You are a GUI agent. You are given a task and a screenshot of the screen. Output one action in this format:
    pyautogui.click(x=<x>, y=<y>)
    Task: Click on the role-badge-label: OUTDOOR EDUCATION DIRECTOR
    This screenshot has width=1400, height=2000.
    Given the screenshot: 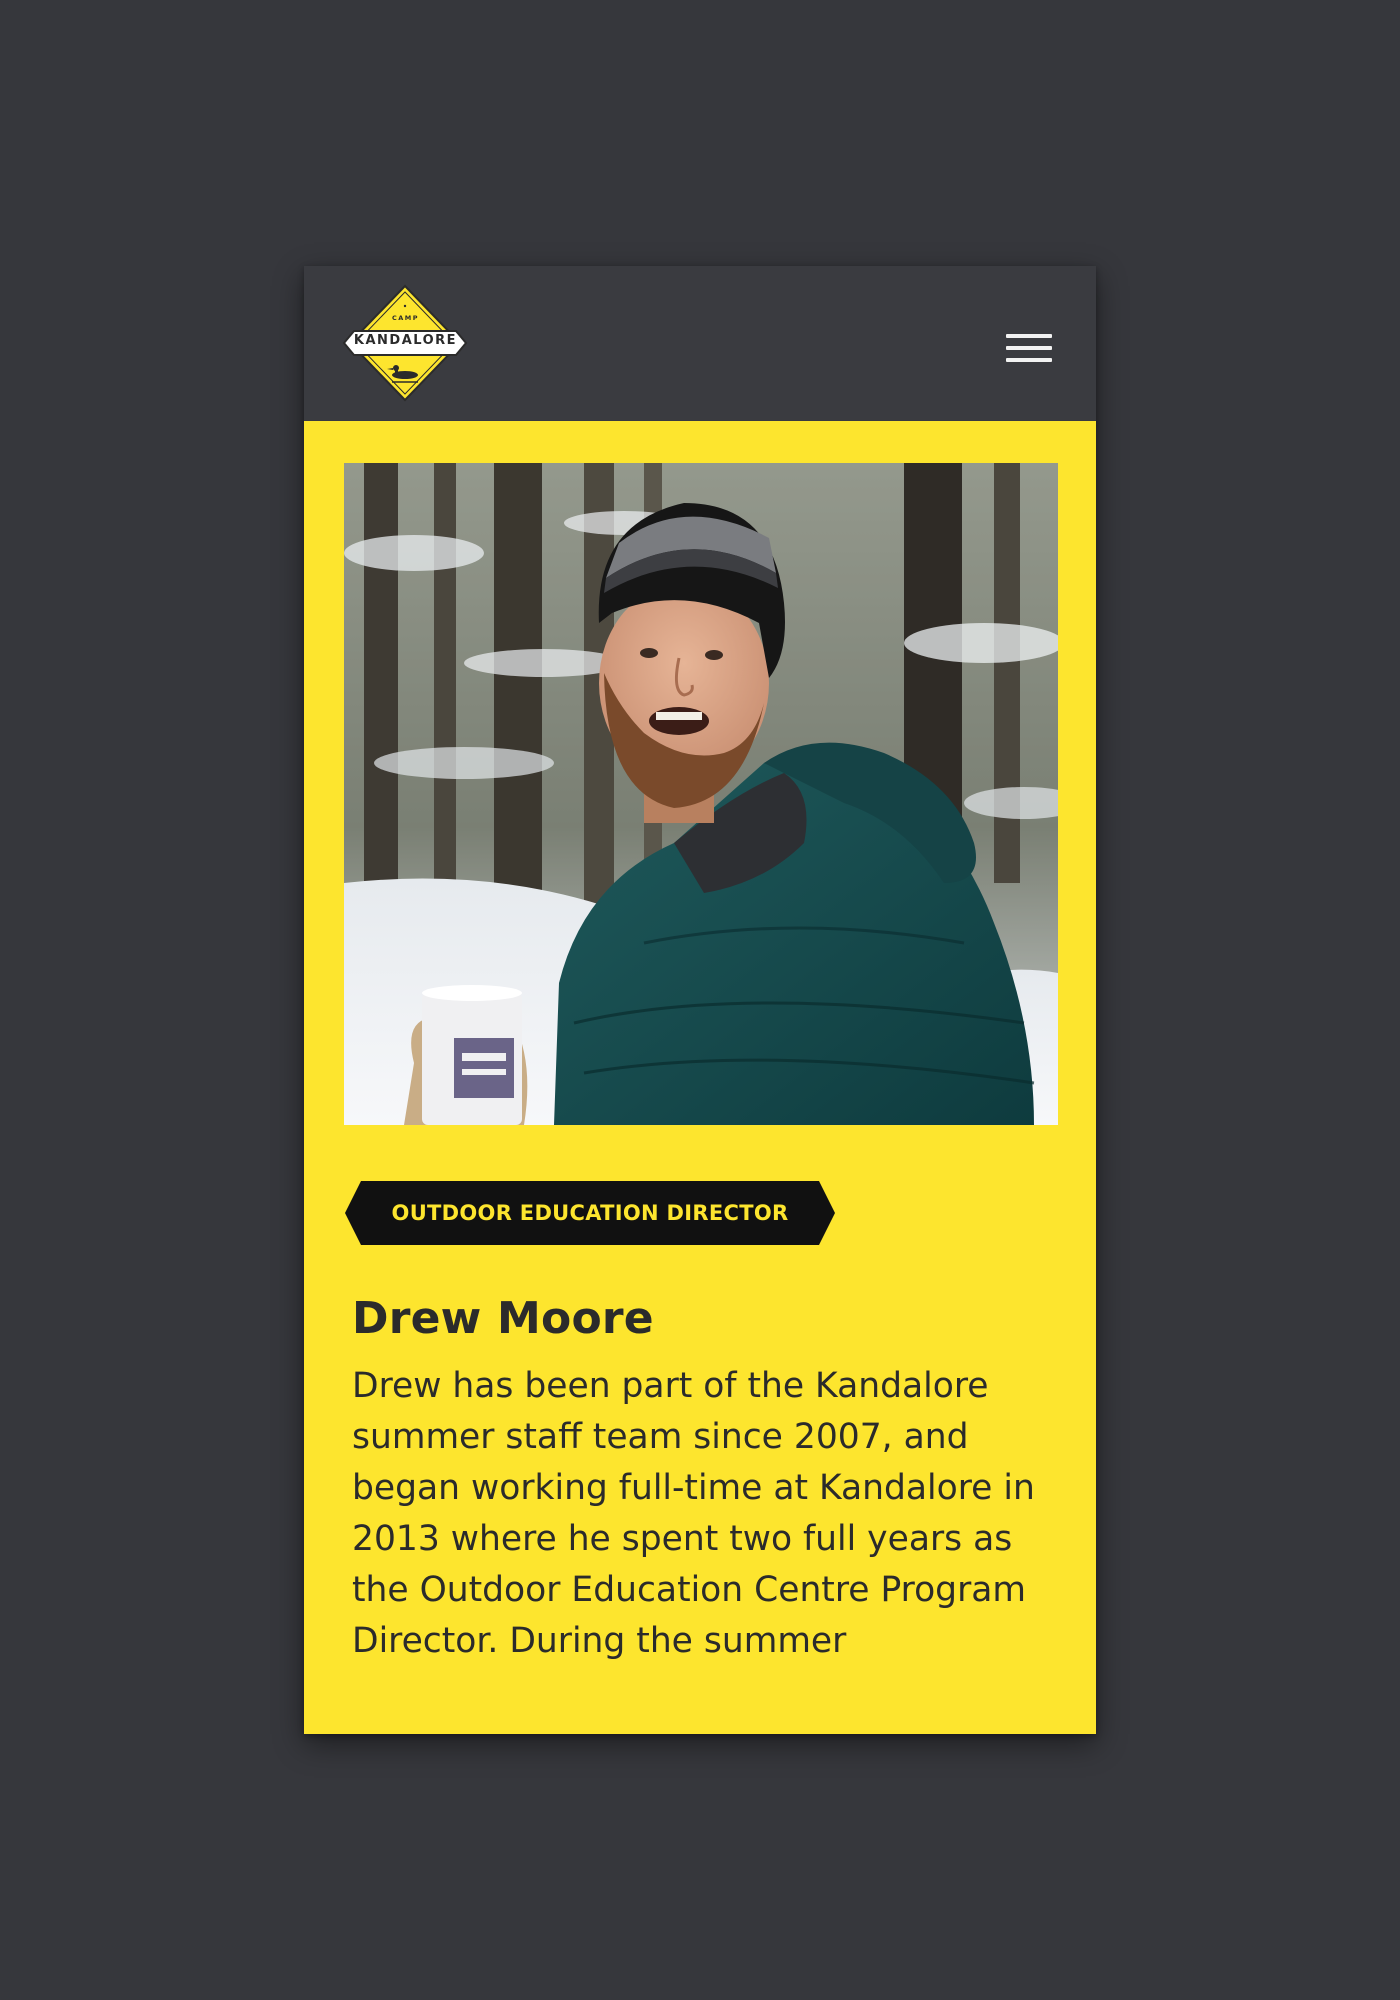 What is the action you would take?
    pyautogui.click(x=590, y=1213)
    